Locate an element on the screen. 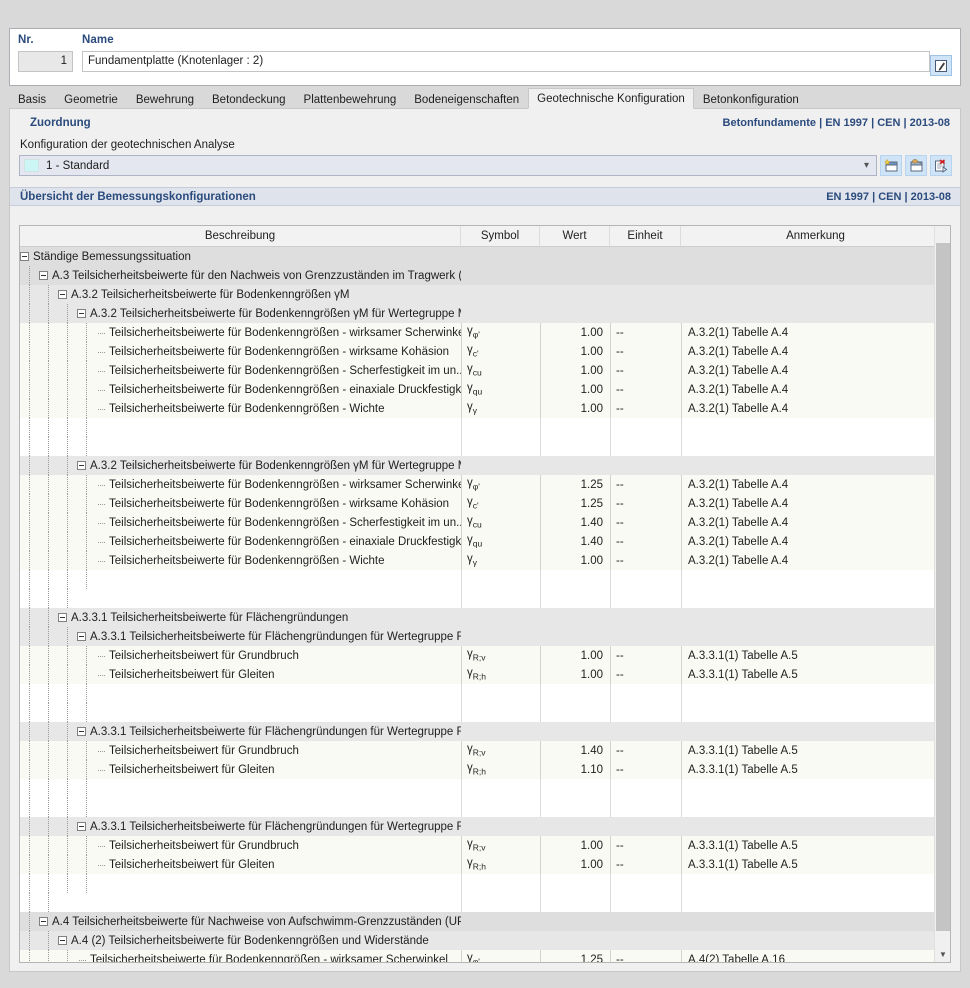 The width and height of the screenshot is (970, 988). column-header-beschreibung: Beschreibung is located at coordinates (240, 236).